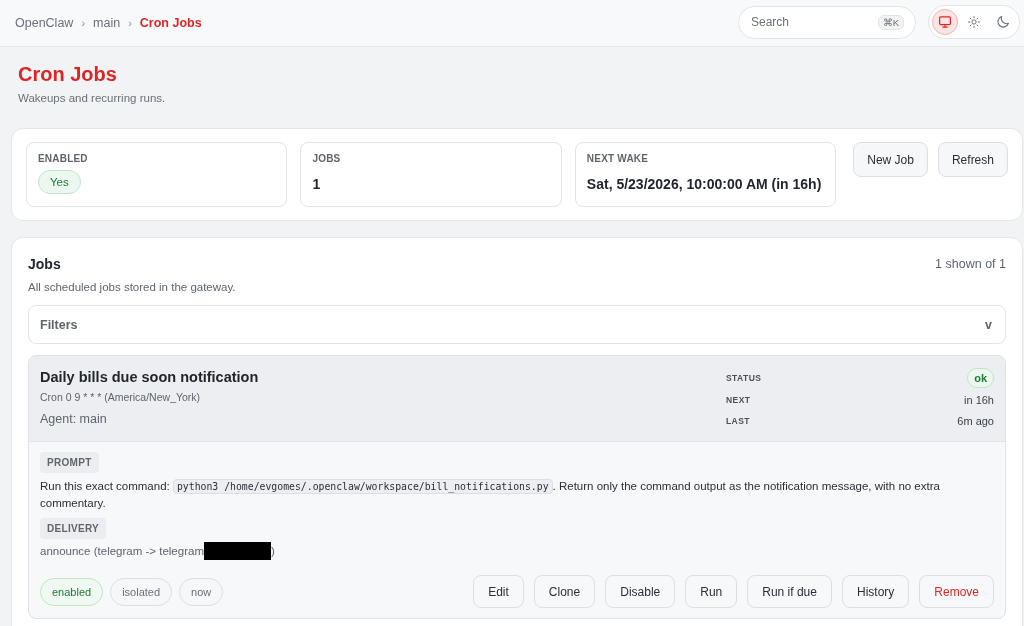 This screenshot has height=626, width=1024. Describe the element at coordinates (704, 184) in the screenshot. I see `stat-value: Sat, 5/23/2026, 10:00:00 AM (in 16h)` at that location.